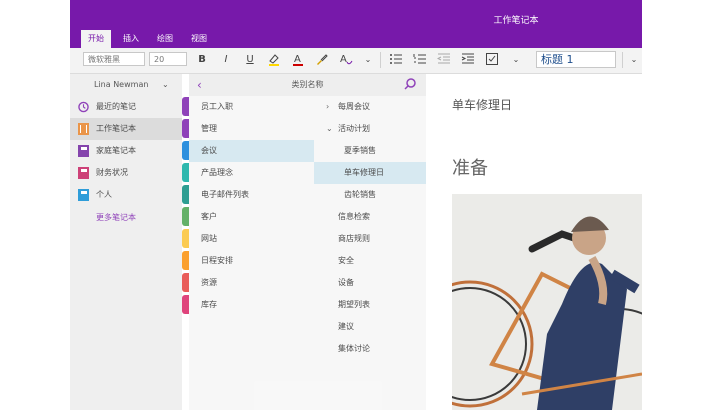 The image size is (717, 410). I want to click on page-item: 期望列表, so click(370, 305).